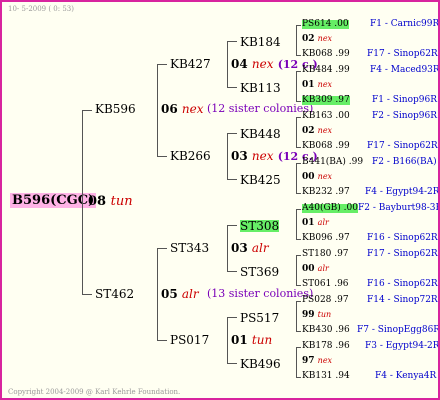 The image size is (440, 400). I want to click on leaf-source: F7 - SinopEgg86R, so click(398, 330).